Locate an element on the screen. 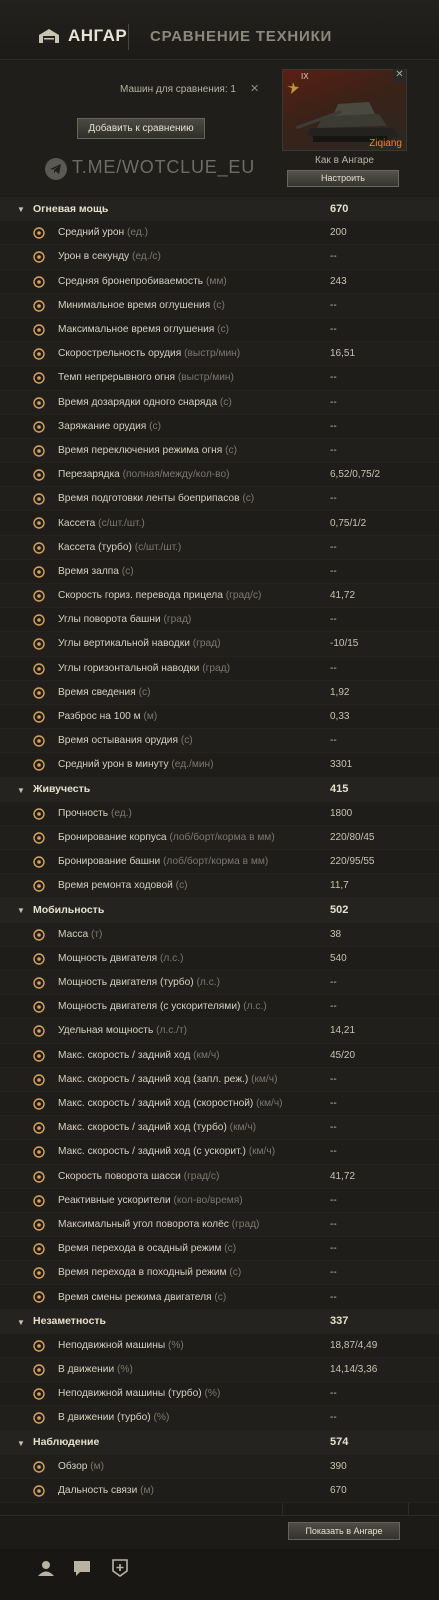  stat-row: Время сведения (с) 1,92 is located at coordinates (219, 692).